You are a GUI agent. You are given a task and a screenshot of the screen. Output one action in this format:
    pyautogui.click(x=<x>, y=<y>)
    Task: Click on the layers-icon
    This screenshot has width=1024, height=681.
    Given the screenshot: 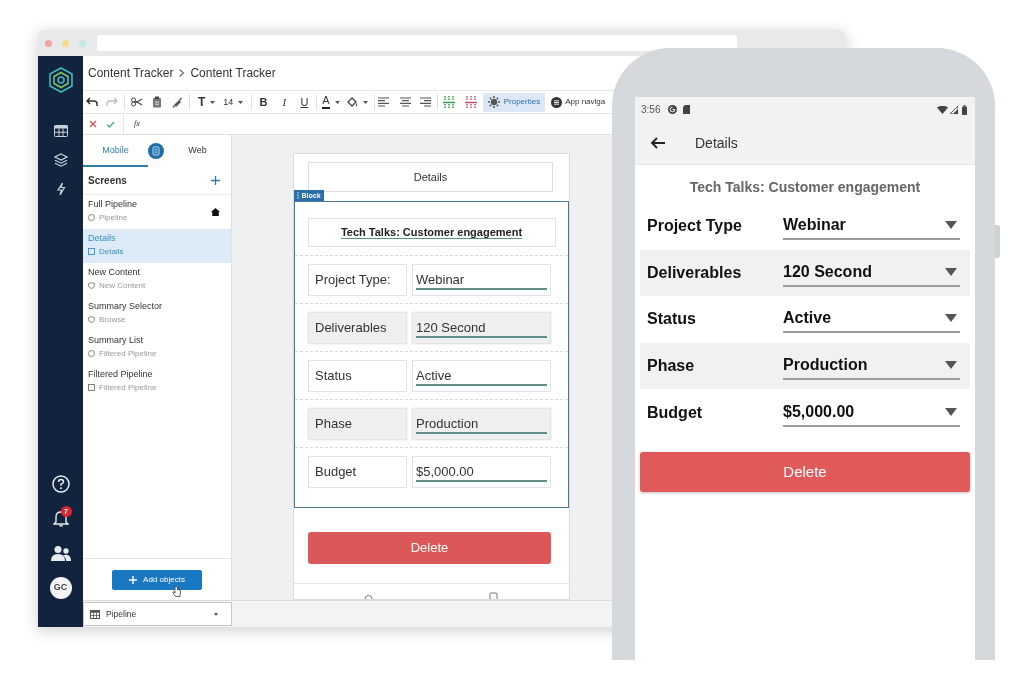 What is the action you would take?
    pyautogui.click(x=60, y=160)
    